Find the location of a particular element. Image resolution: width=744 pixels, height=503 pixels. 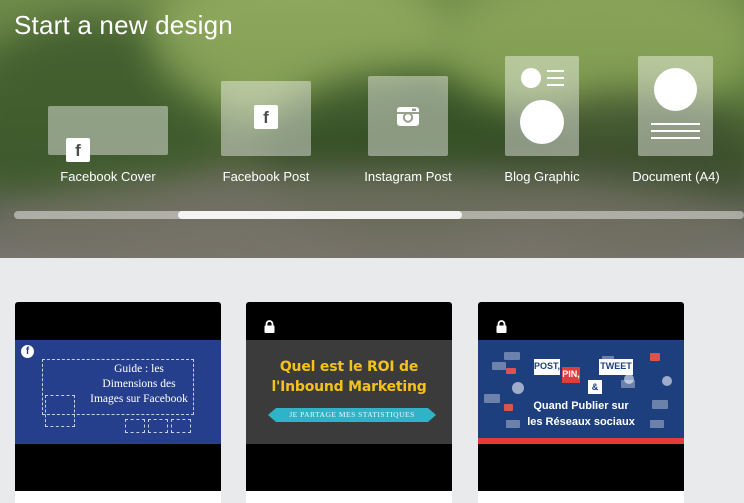

chip-post: POST, is located at coordinates (547, 367).